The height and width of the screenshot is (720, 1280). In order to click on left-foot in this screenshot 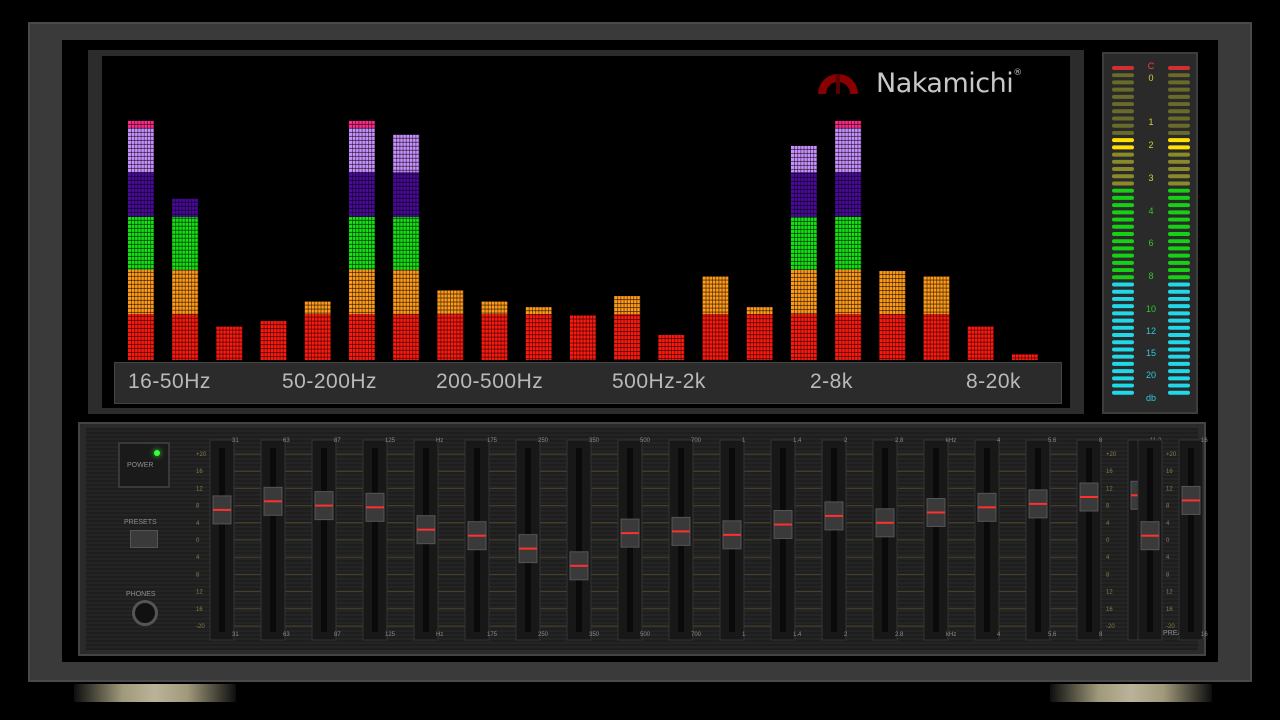, I will do `click(155, 693)`.